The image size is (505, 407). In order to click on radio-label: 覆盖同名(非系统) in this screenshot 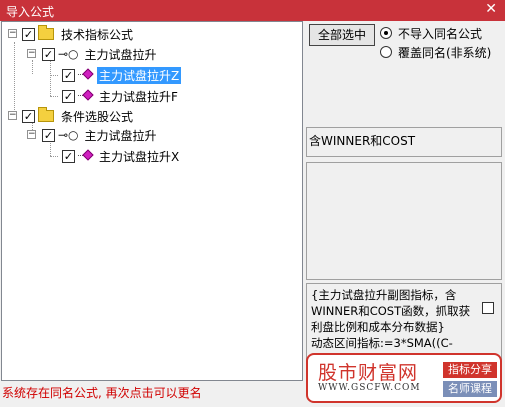, I will do `click(445, 52)`.